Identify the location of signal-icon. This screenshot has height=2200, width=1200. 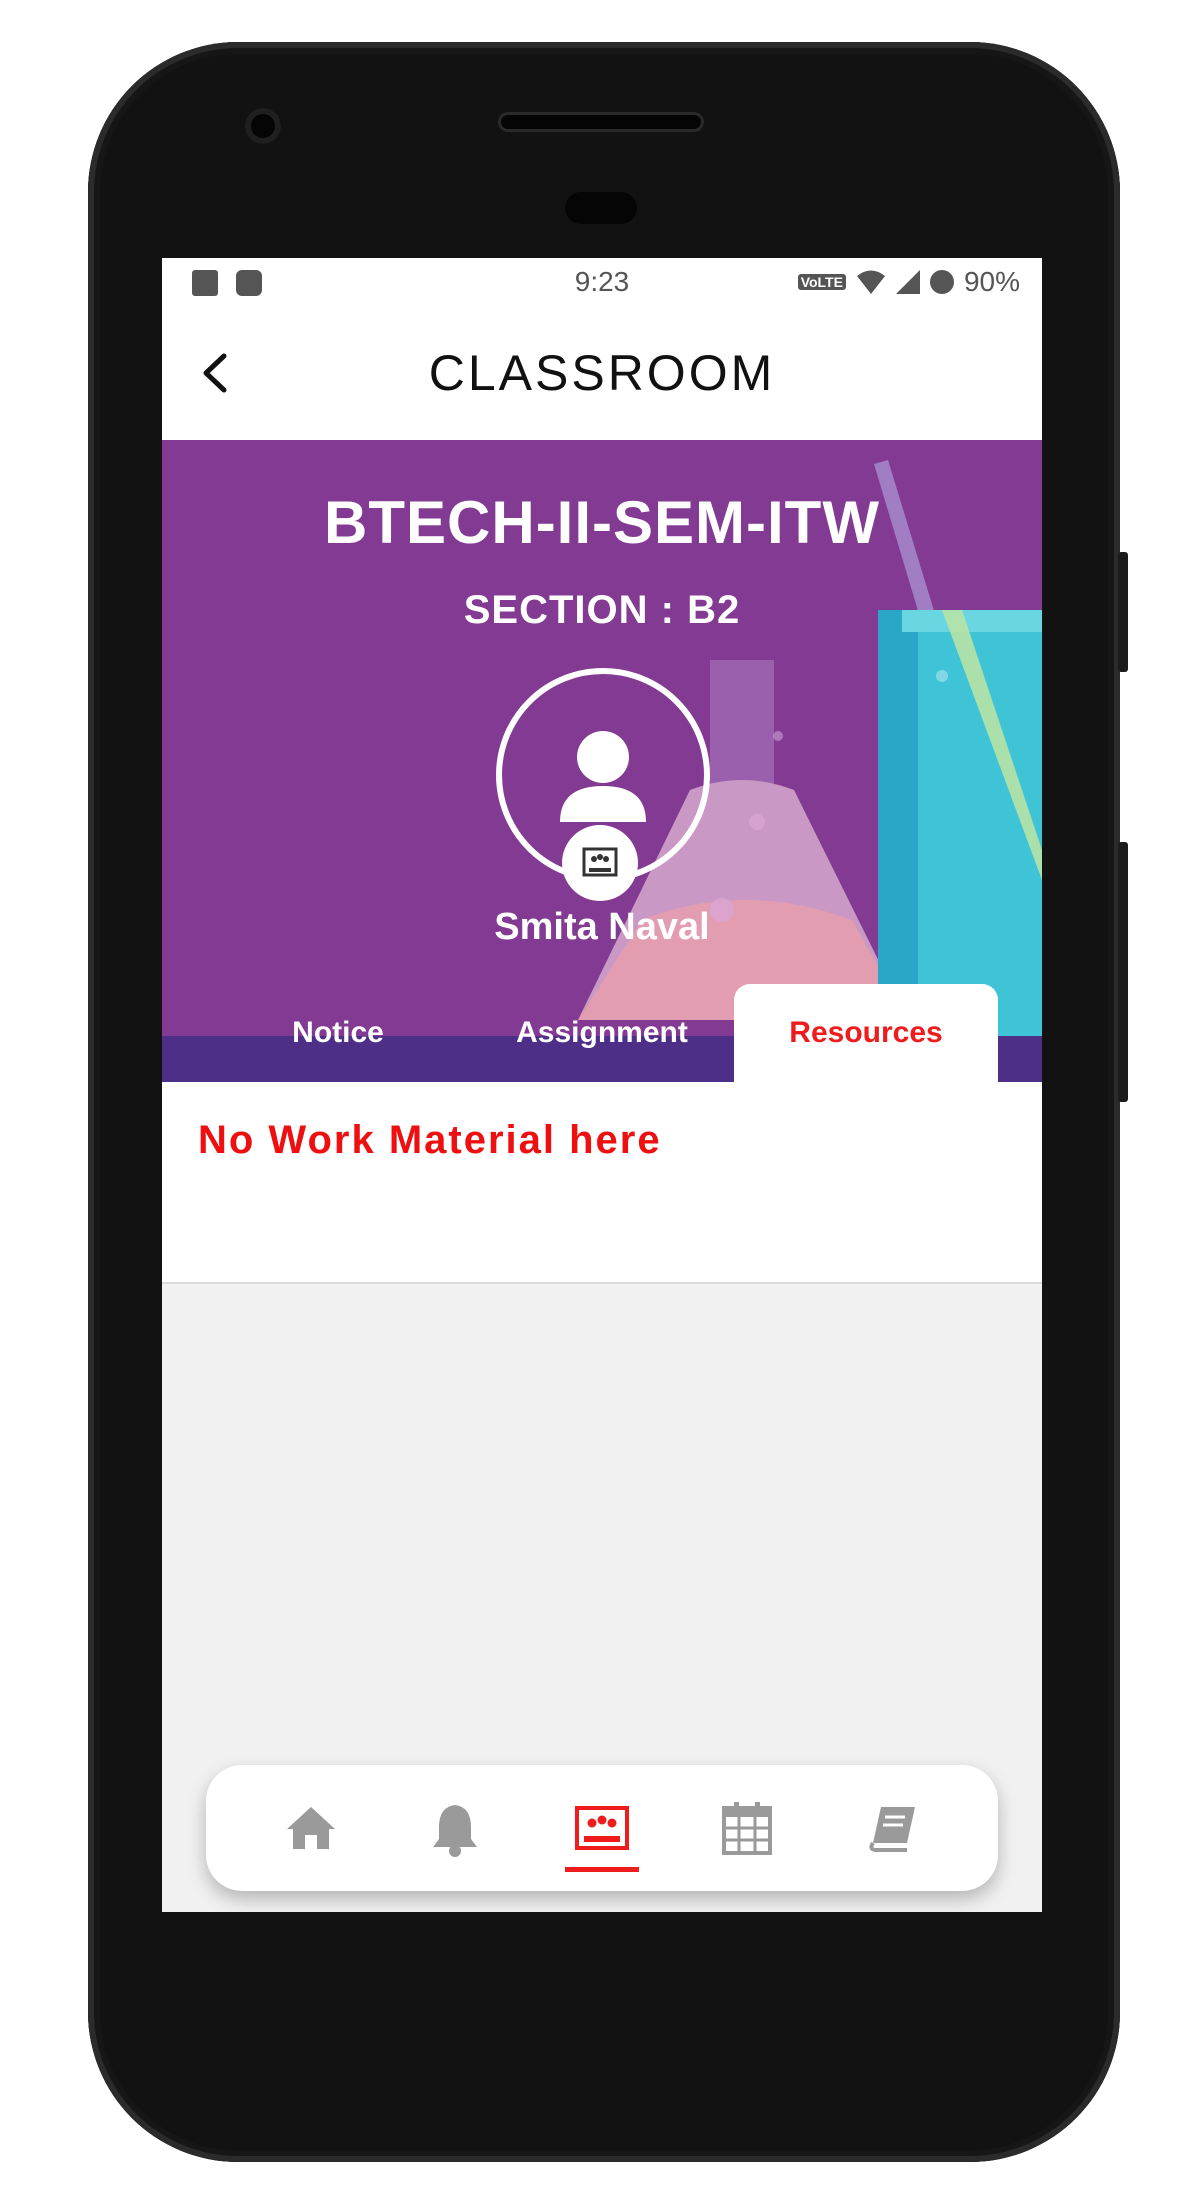
(907, 282).